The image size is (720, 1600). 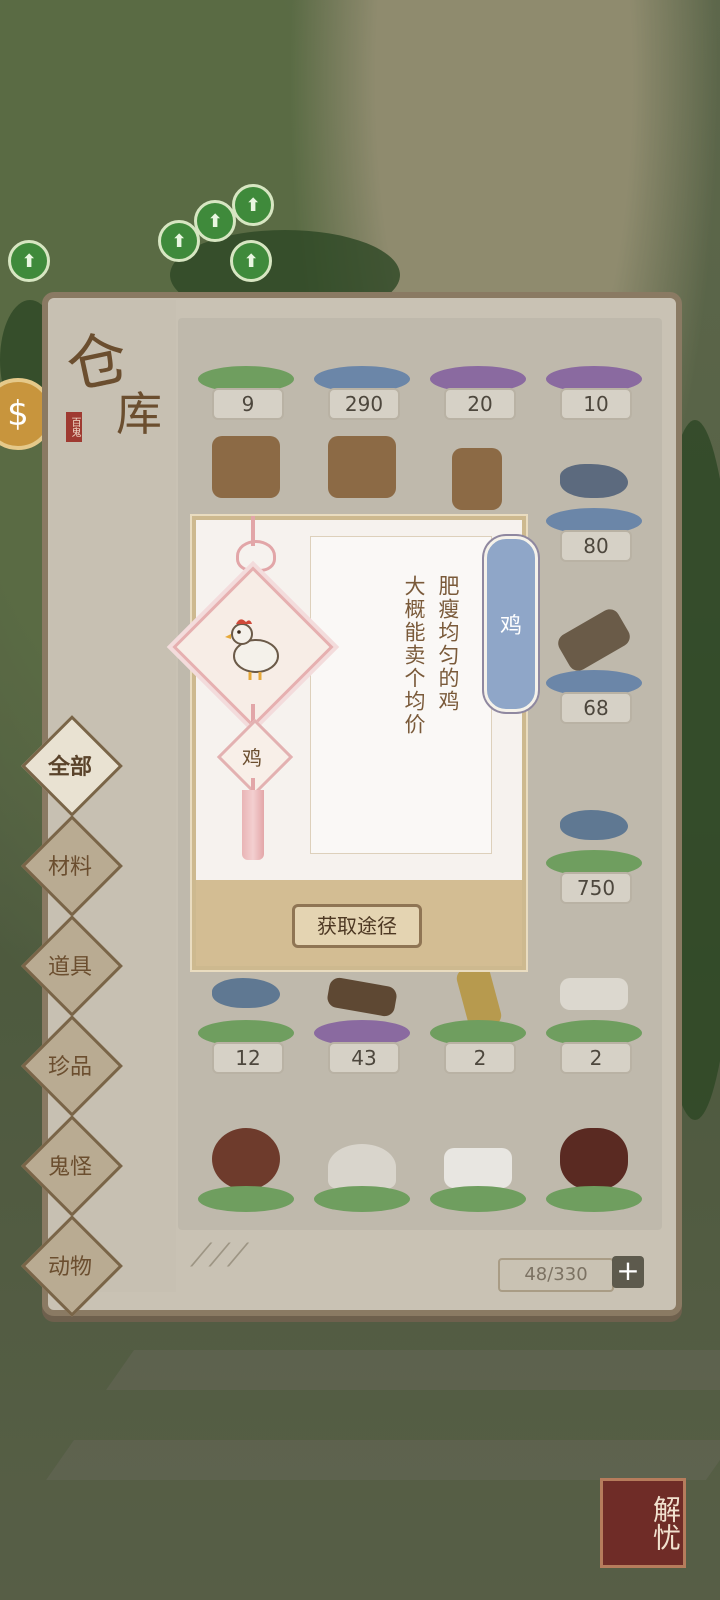 What do you see at coordinates (594, 851) in the screenshot?
I see `item-slot: 750` at bounding box center [594, 851].